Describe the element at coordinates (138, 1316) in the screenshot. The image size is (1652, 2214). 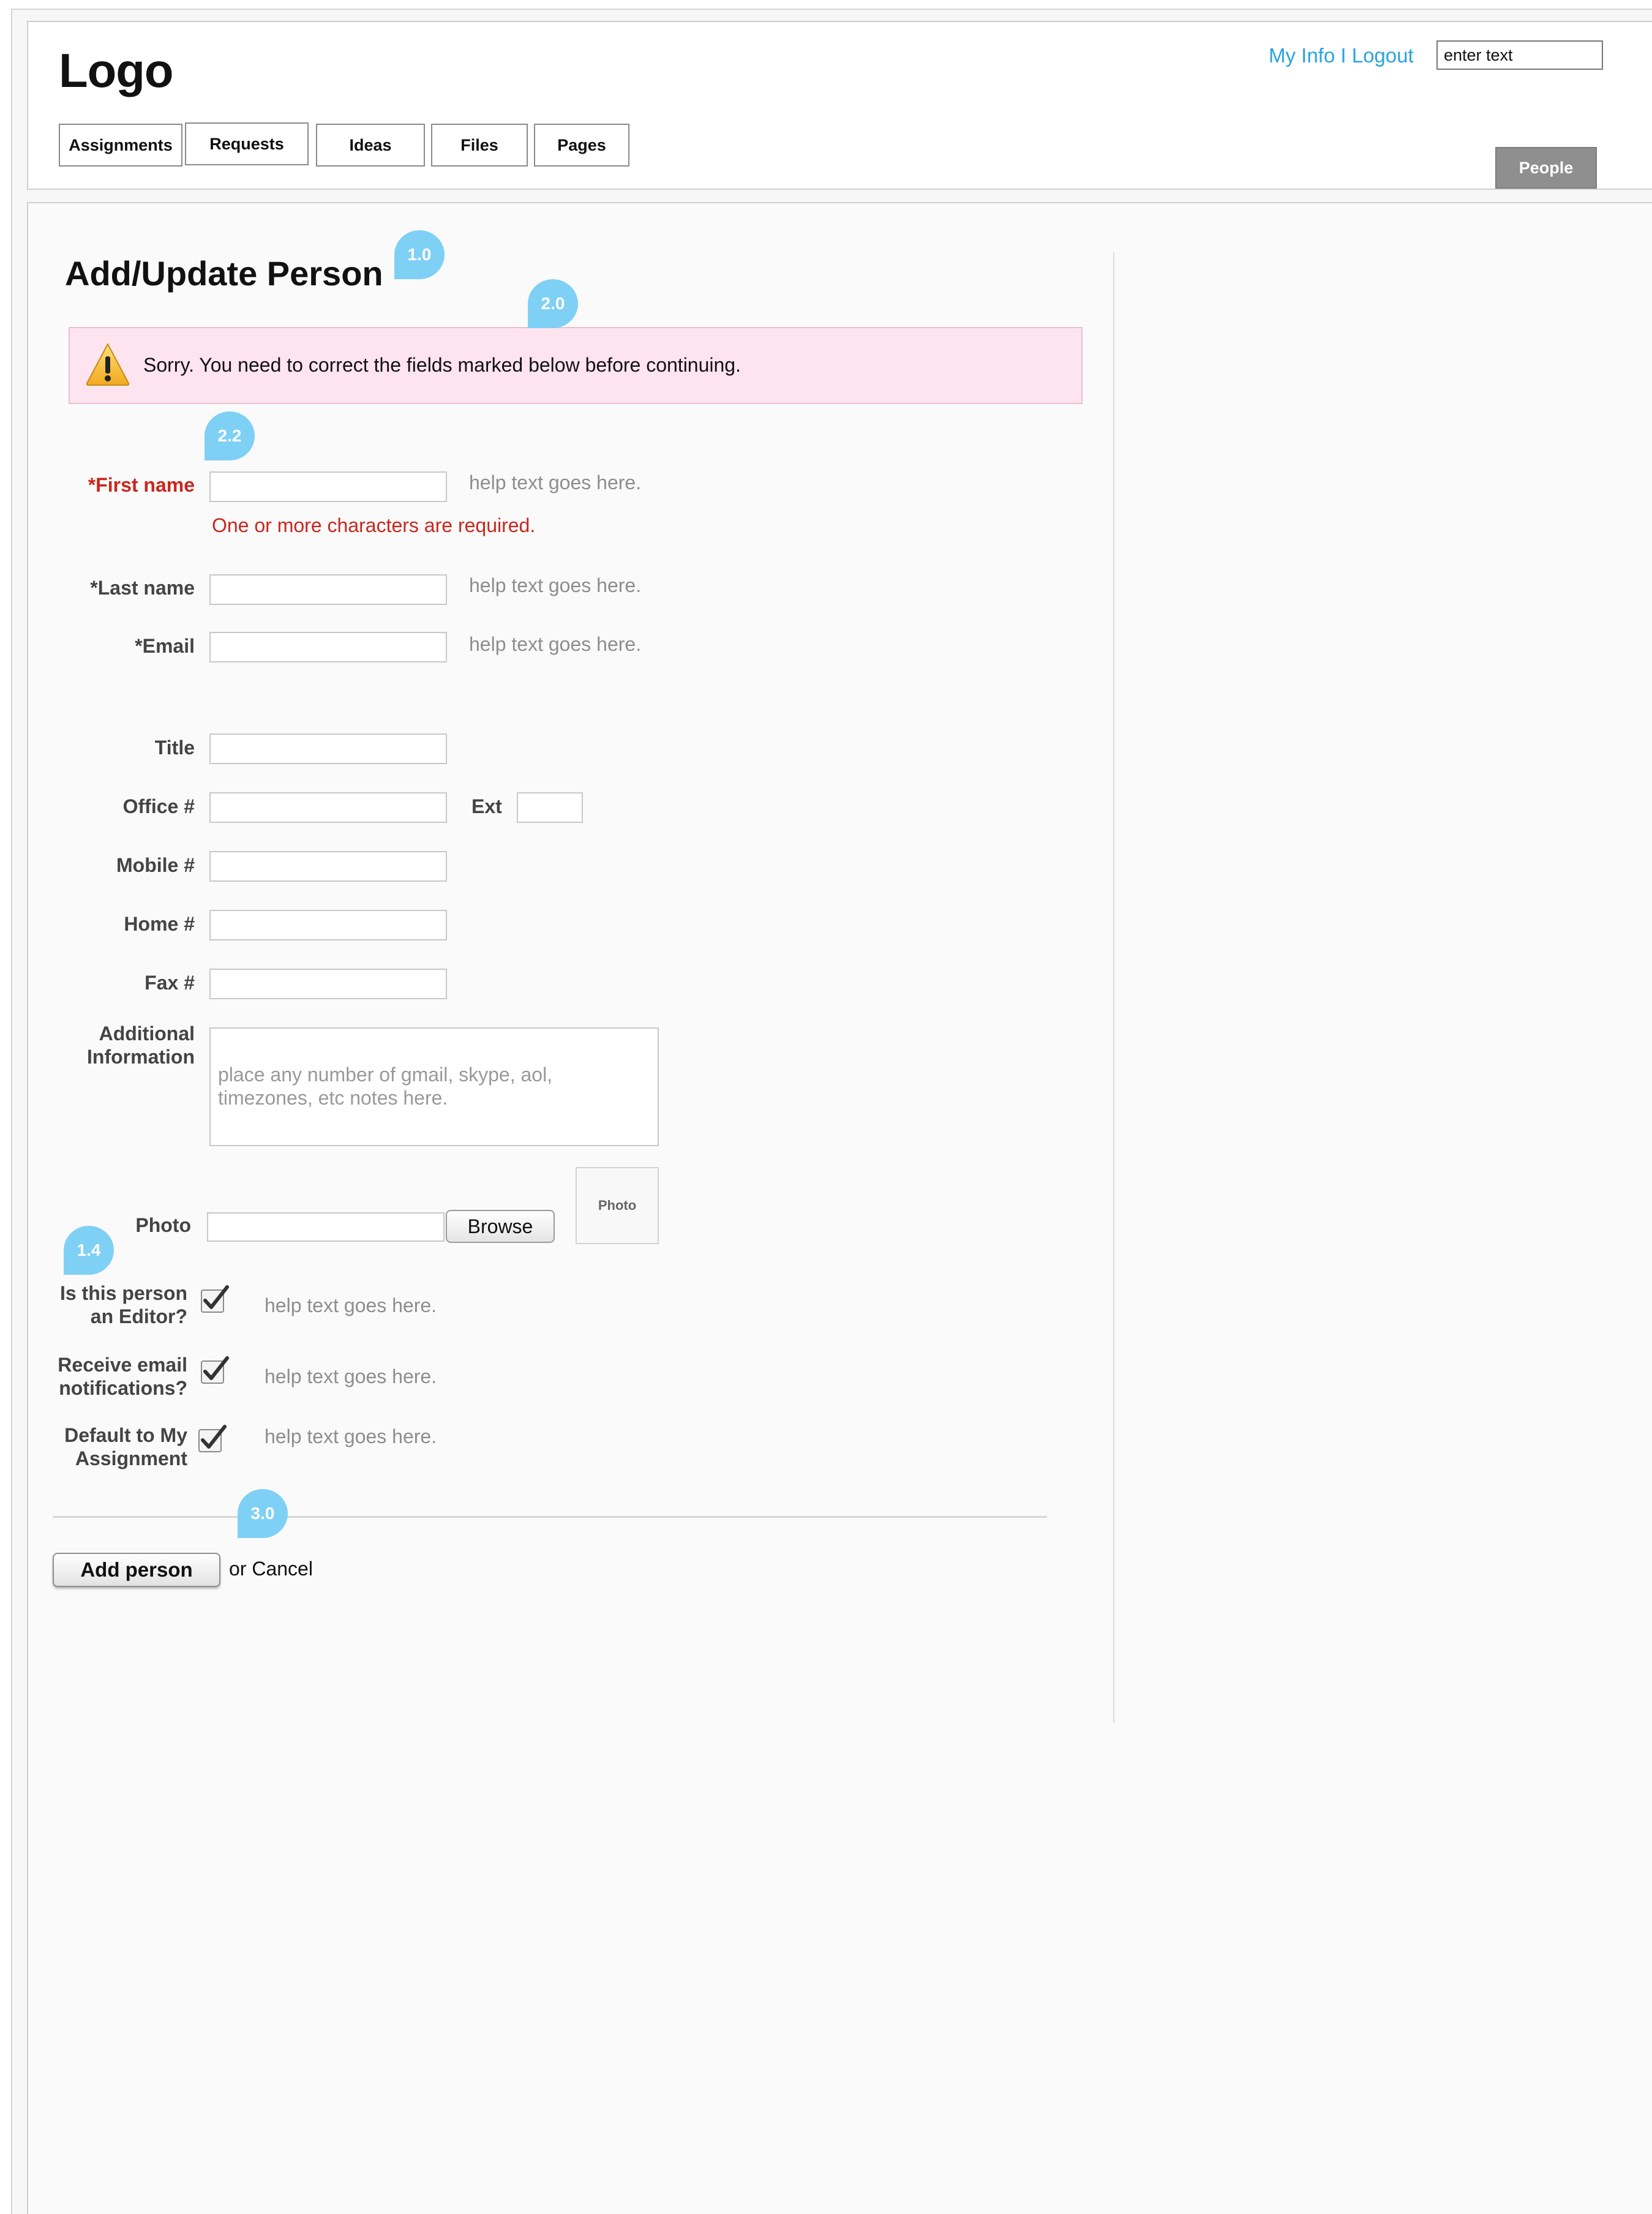
I see `editor-label-line2: an Editor?` at that location.